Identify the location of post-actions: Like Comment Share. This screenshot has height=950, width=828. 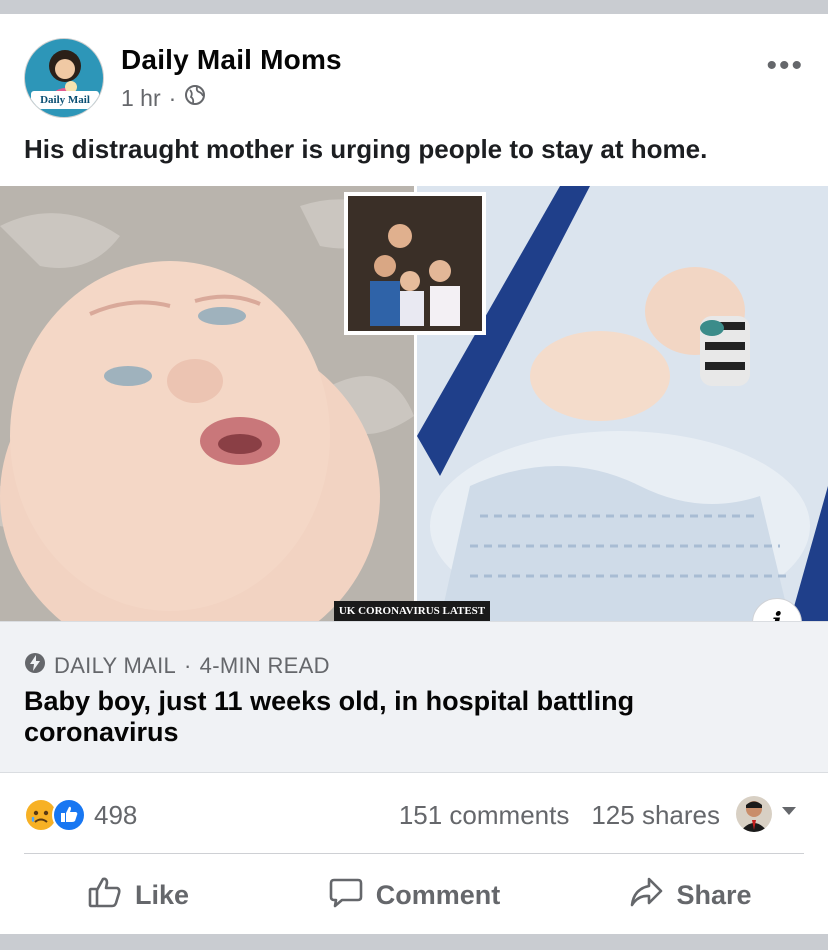
(414, 895).